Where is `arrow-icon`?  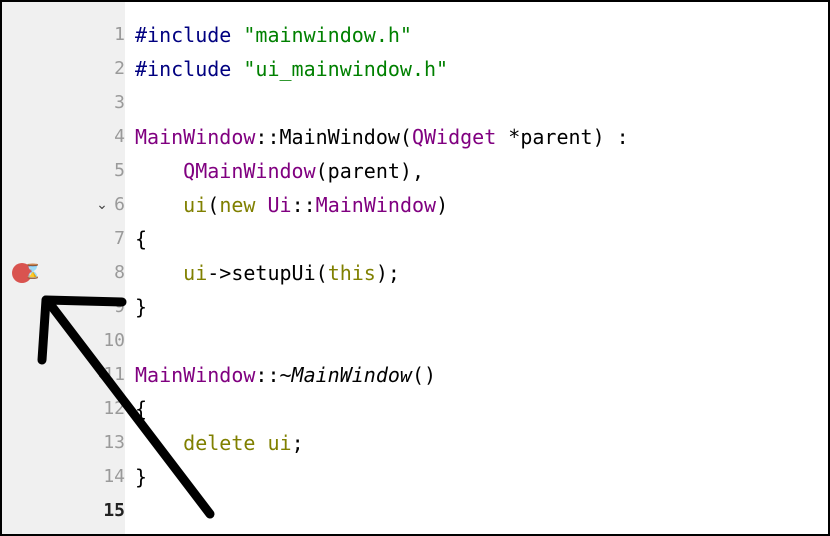
arrow-icon is located at coordinates (126, 407).